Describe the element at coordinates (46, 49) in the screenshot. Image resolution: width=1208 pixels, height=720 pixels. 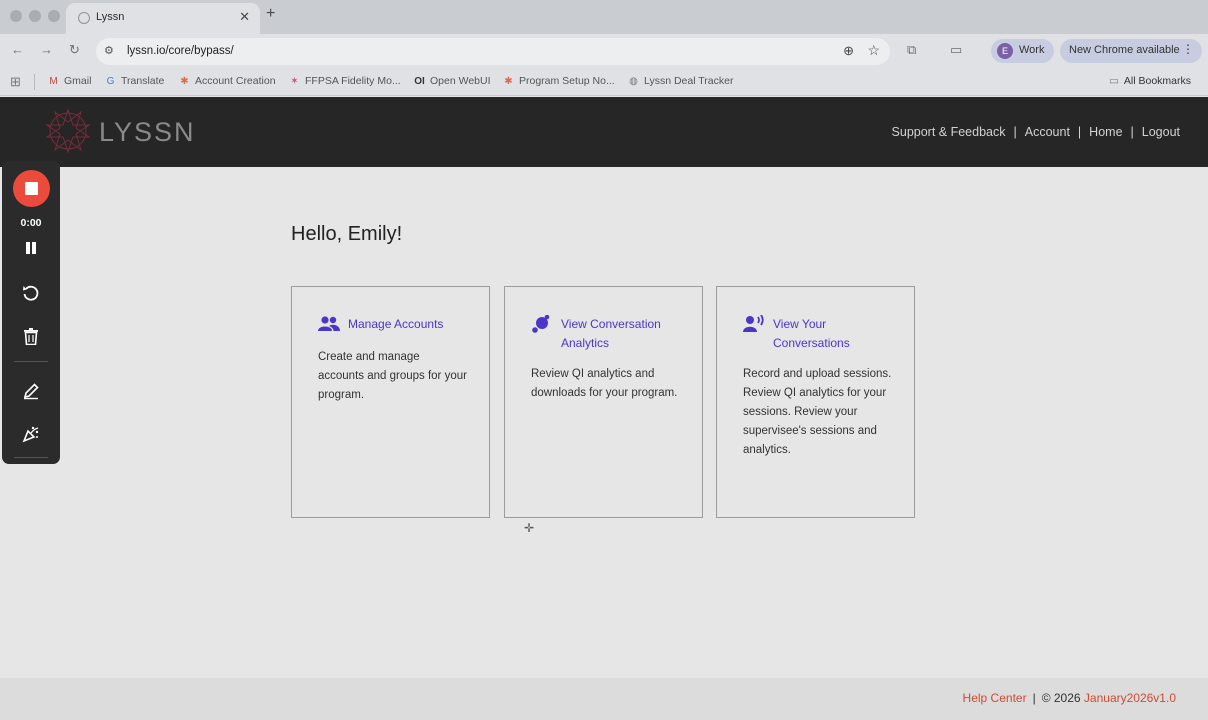
I see `forward-arrow-icon: →` at that location.